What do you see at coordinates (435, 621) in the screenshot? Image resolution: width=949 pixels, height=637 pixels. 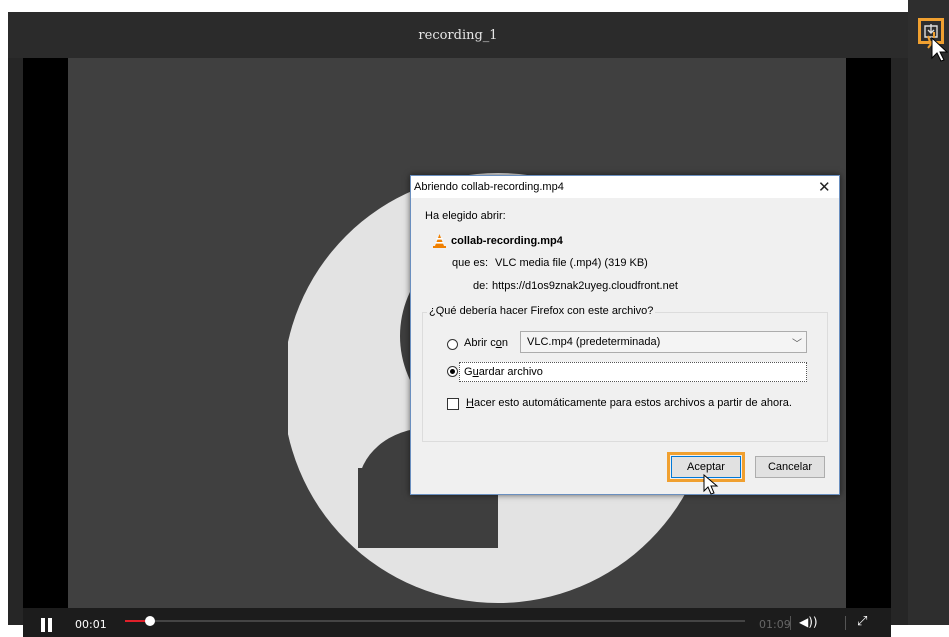 I see `seek-bar` at bounding box center [435, 621].